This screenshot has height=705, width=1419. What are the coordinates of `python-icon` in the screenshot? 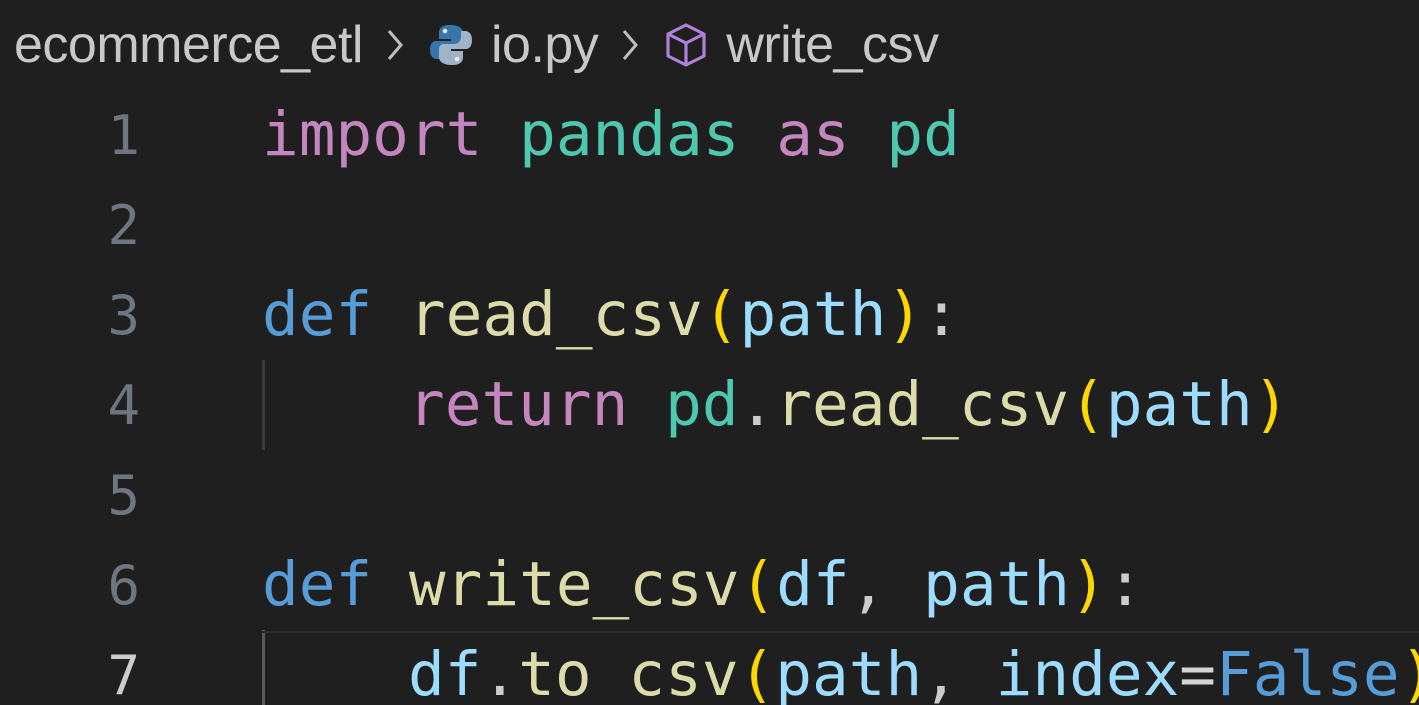 It's located at (451, 45).